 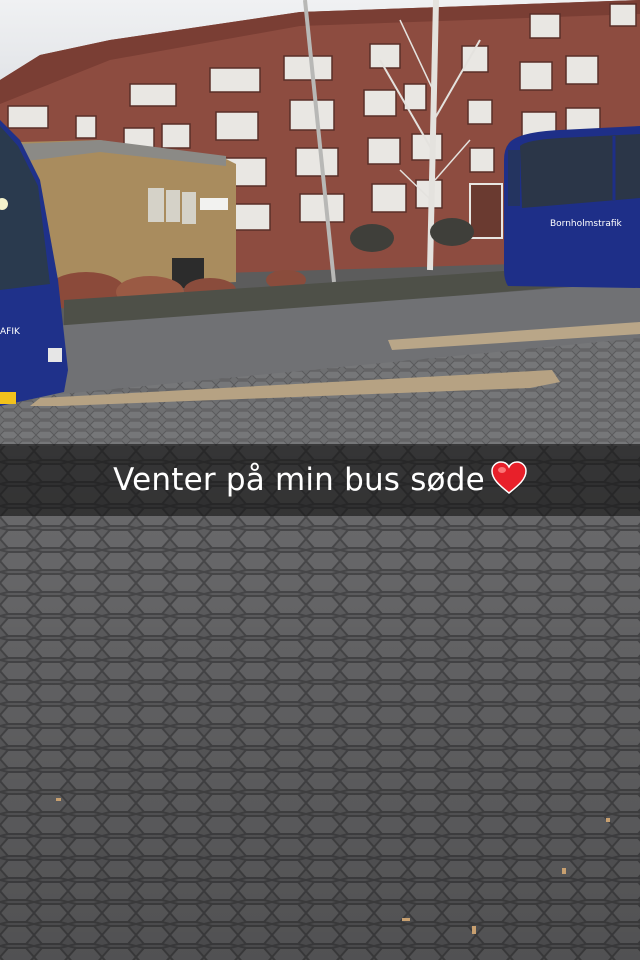 What do you see at coordinates (299, 480) in the screenshot?
I see `caption-text: Venter på min bus søde` at bounding box center [299, 480].